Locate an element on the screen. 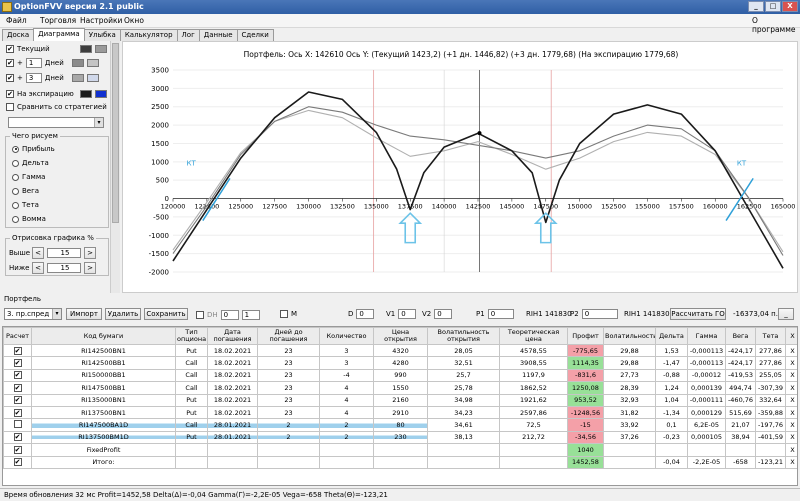 Image resolution: width=800 pixels, height=501 pixels. calculate-go-button: Рассчитать ГО is located at coordinates (698, 314).